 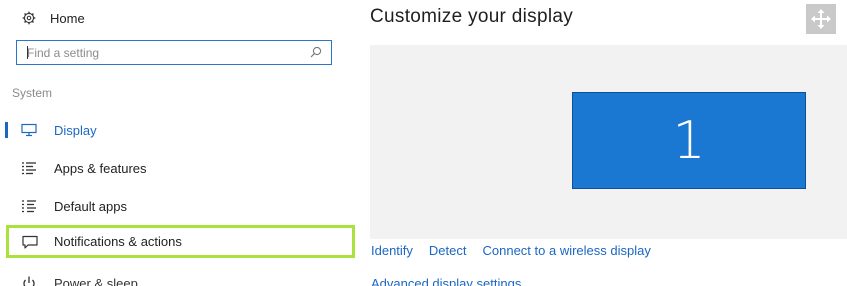 I want to click on sidebar-item-apps-features: Apps & features, so click(x=177, y=168).